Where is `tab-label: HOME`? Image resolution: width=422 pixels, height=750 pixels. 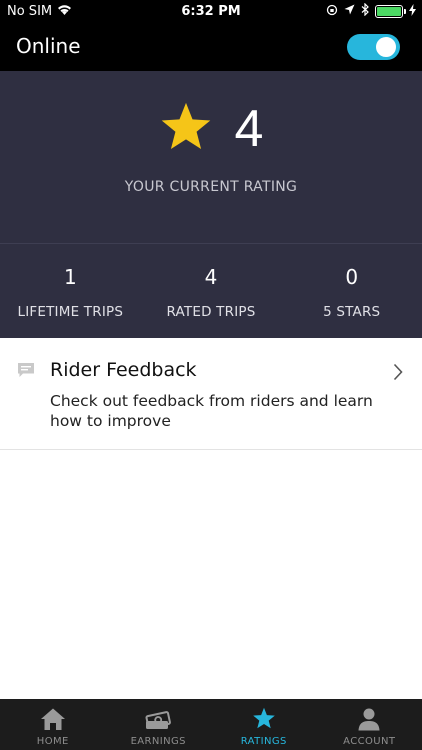 tab-label: HOME is located at coordinates (52, 741).